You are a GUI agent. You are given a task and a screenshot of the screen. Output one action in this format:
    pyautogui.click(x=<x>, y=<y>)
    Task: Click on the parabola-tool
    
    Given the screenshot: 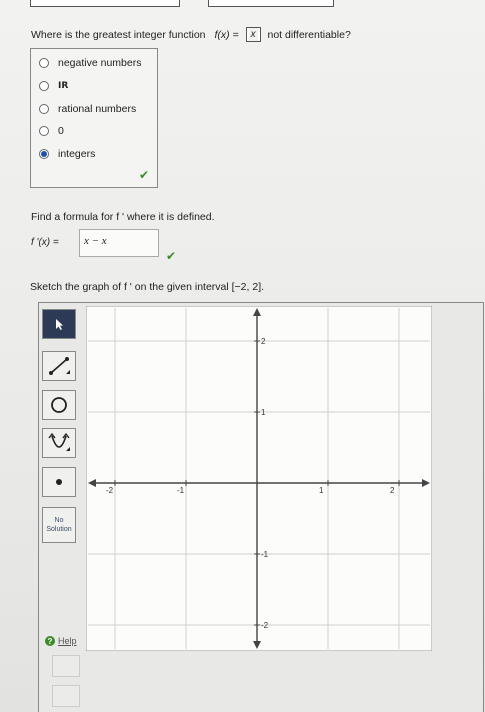 What is the action you would take?
    pyautogui.click(x=59, y=443)
    